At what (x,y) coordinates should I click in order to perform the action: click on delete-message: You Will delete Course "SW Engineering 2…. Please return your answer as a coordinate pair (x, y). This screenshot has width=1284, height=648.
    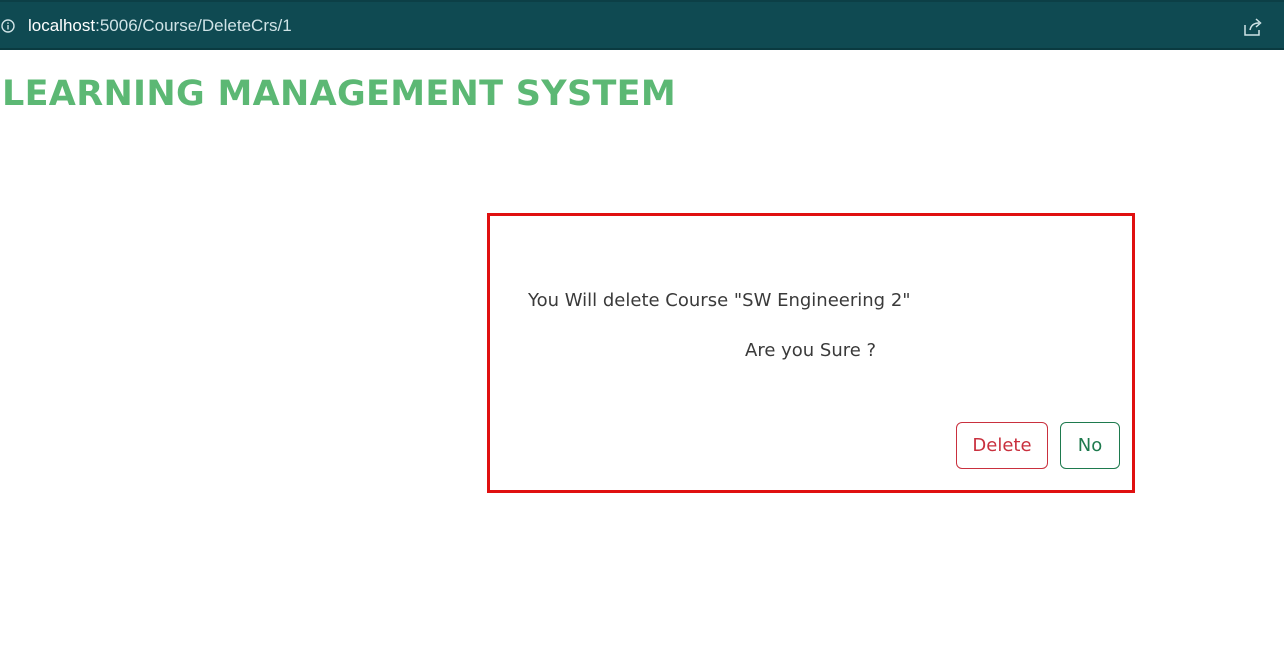
    Looking at the image, I should click on (719, 300).